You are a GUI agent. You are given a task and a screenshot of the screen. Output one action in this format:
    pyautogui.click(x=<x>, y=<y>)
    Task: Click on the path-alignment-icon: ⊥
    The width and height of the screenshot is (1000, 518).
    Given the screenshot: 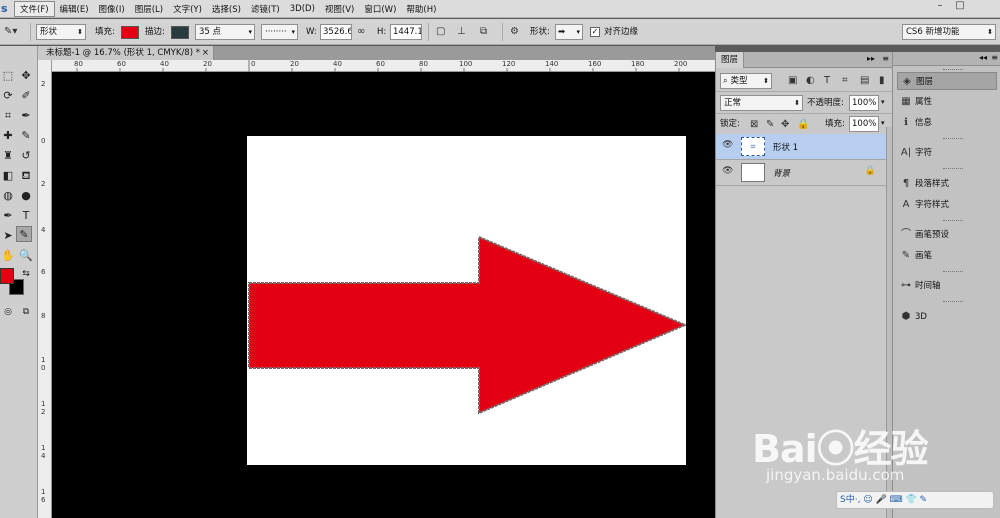 What is the action you would take?
    pyautogui.click(x=461, y=32)
    